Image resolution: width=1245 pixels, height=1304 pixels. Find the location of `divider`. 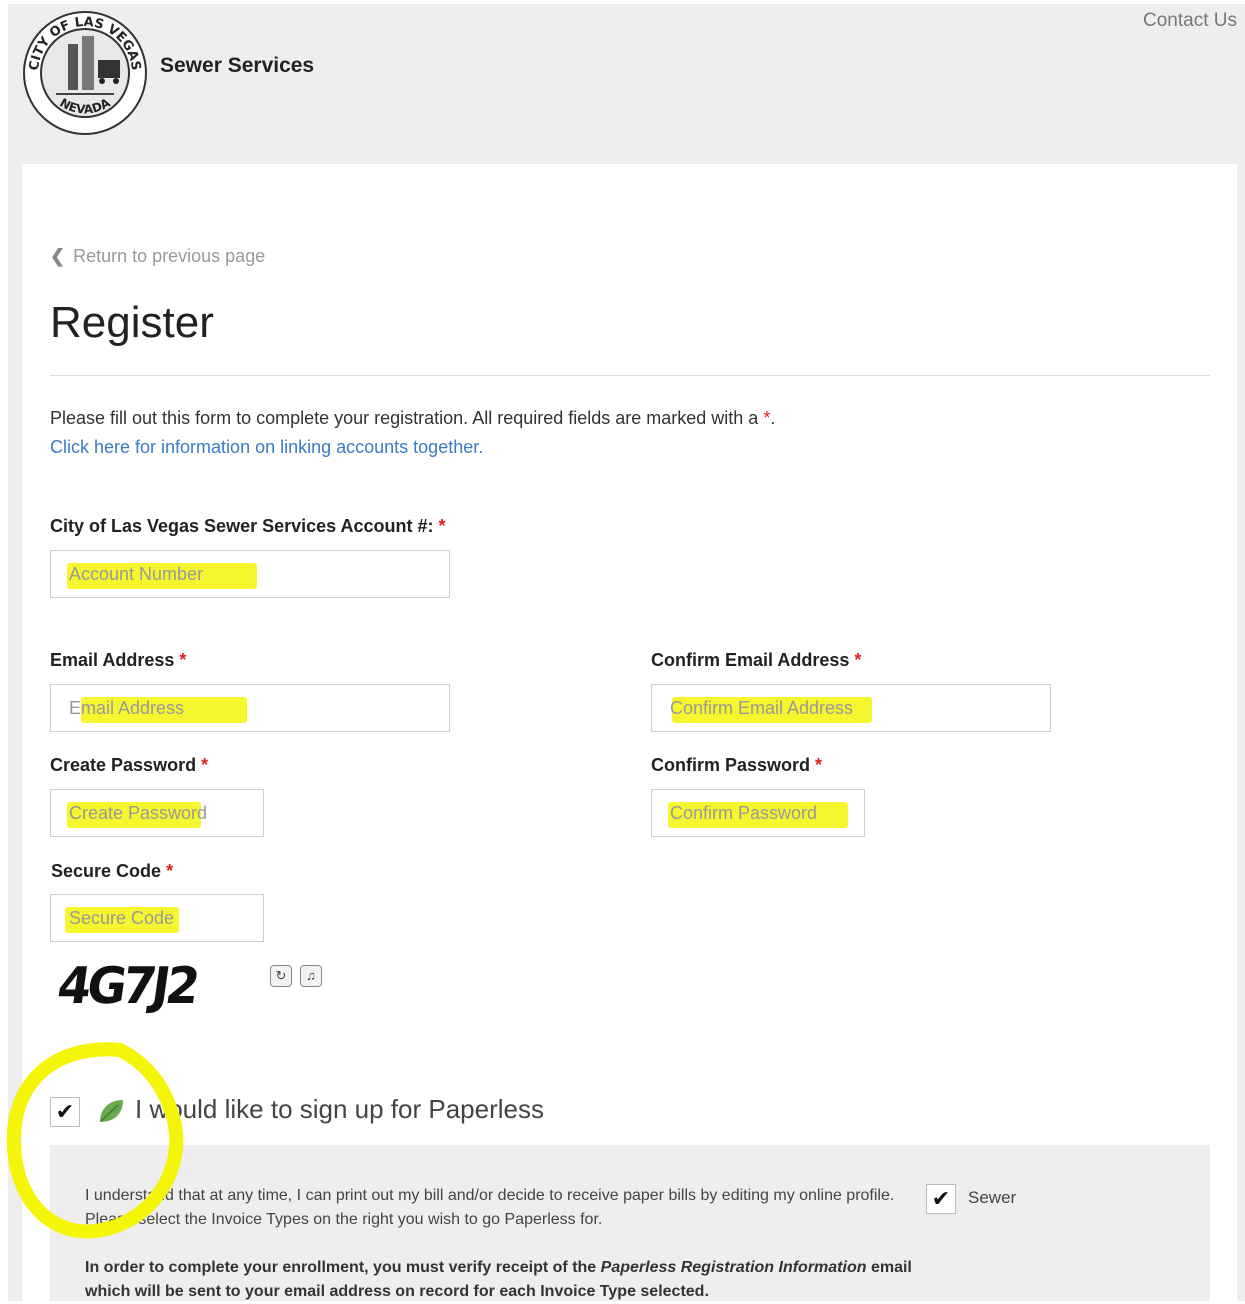

divider is located at coordinates (630, 375).